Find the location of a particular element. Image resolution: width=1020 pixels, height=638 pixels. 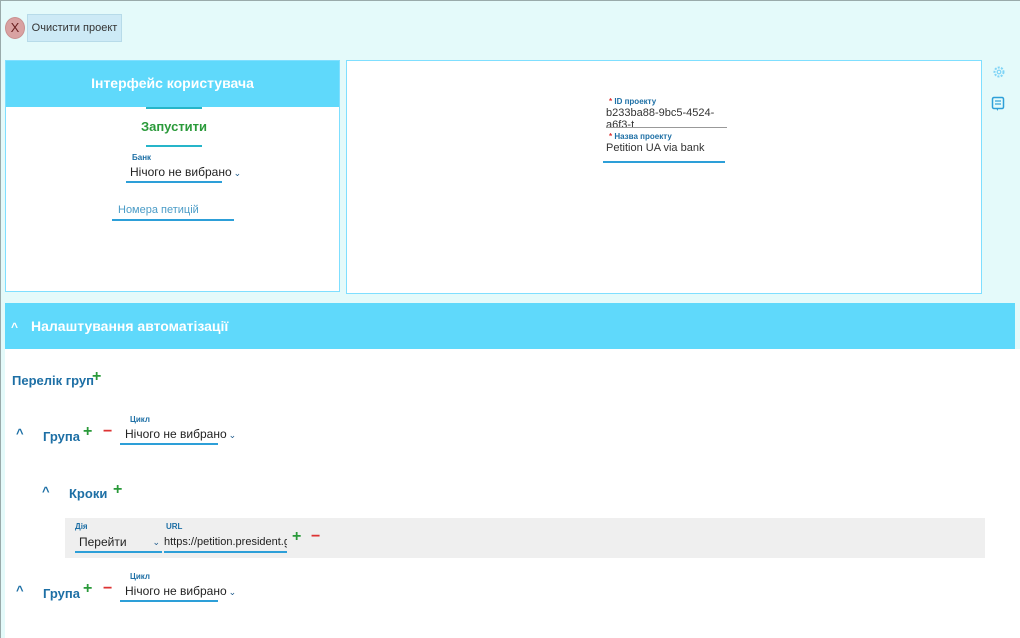

action-select-value: Перейти is located at coordinates (103, 542).